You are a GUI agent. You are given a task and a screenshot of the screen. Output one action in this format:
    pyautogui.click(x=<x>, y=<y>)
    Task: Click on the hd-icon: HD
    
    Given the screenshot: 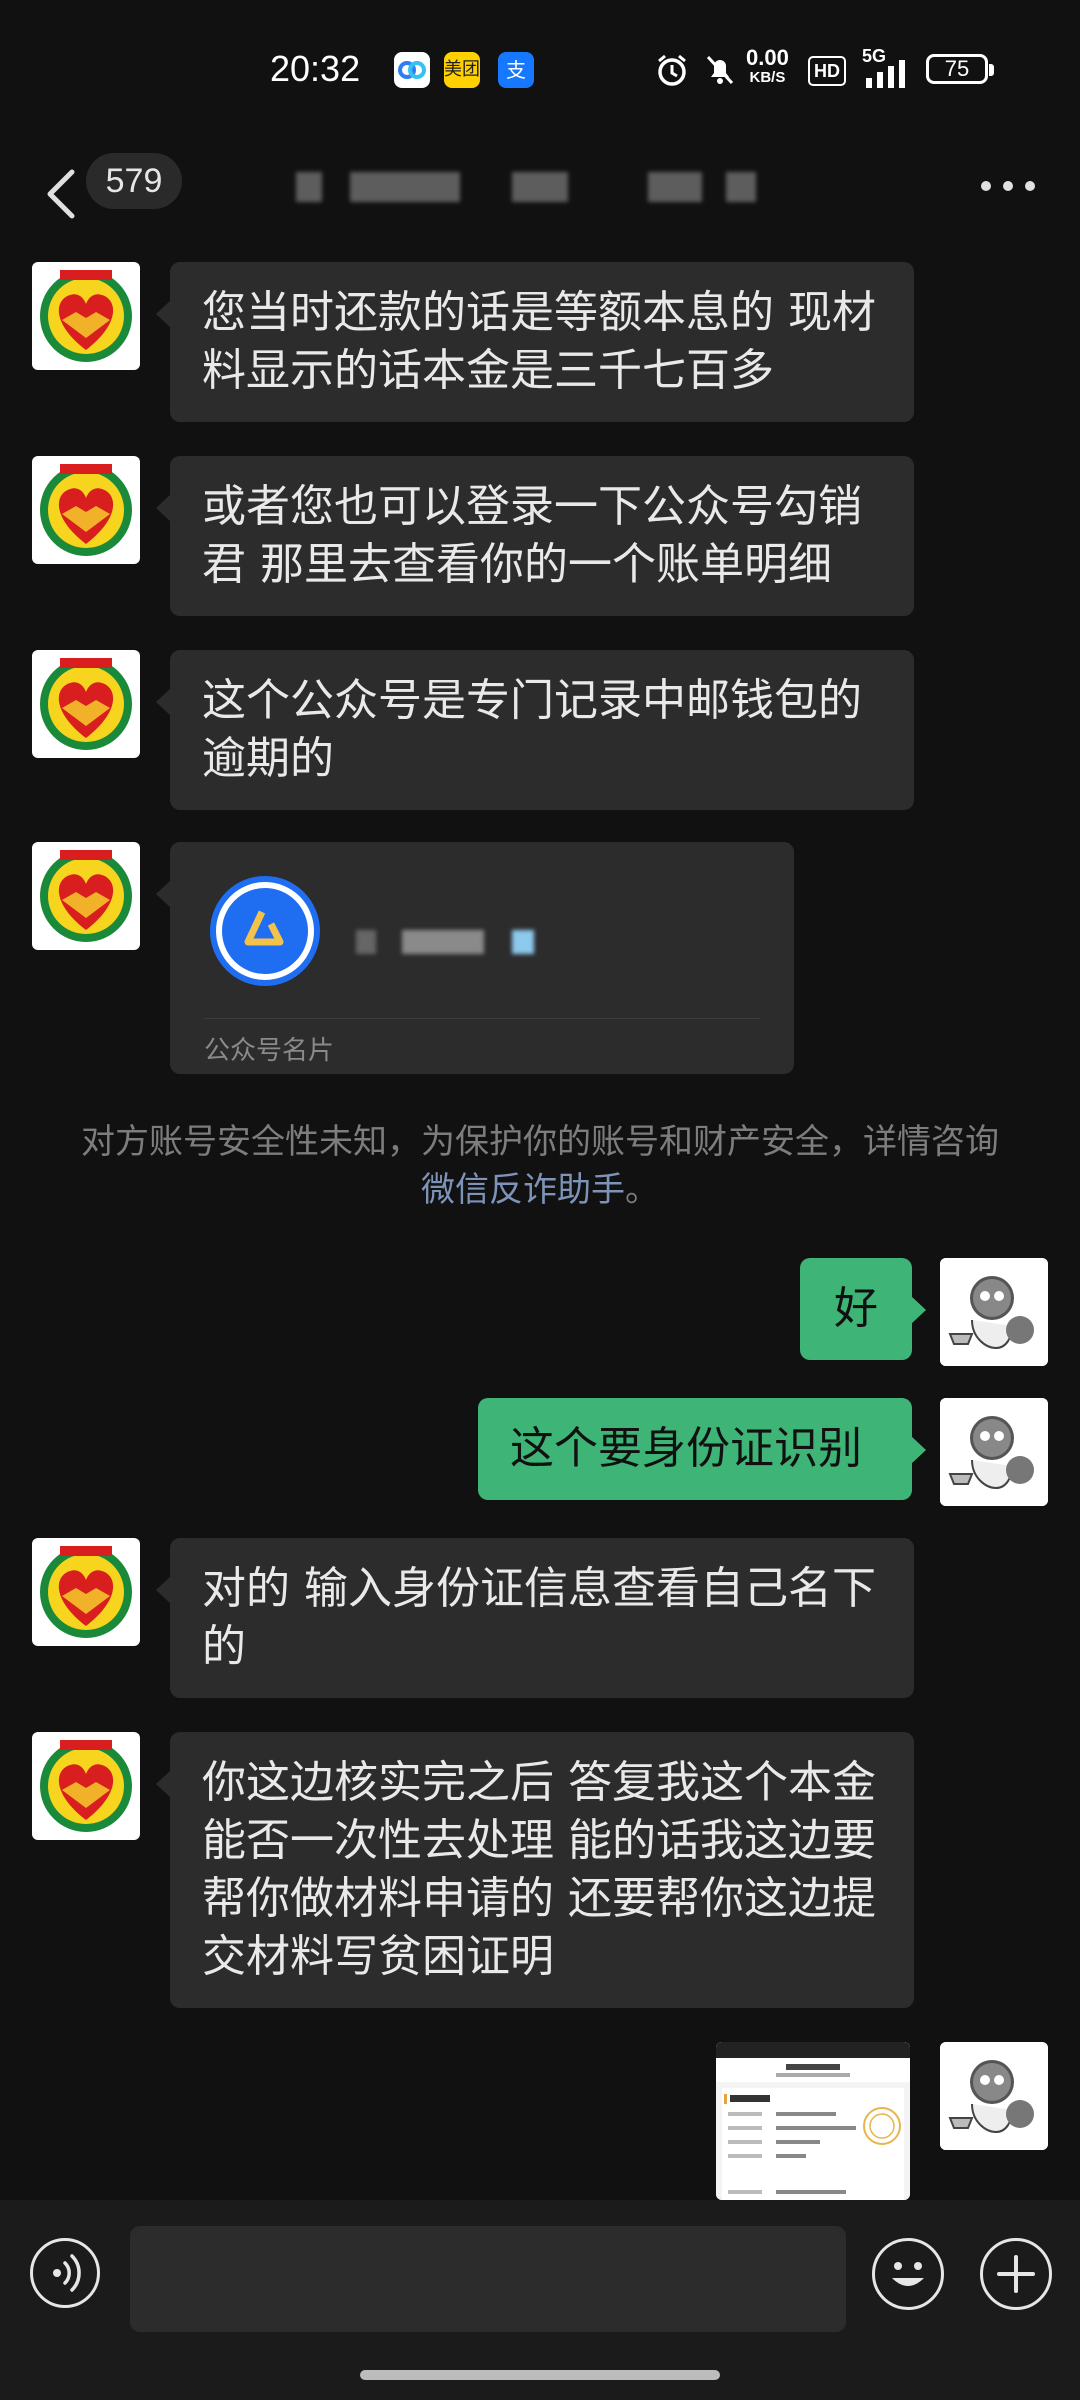 What is the action you would take?
    pyautogui.click(x=827, y=71)
    